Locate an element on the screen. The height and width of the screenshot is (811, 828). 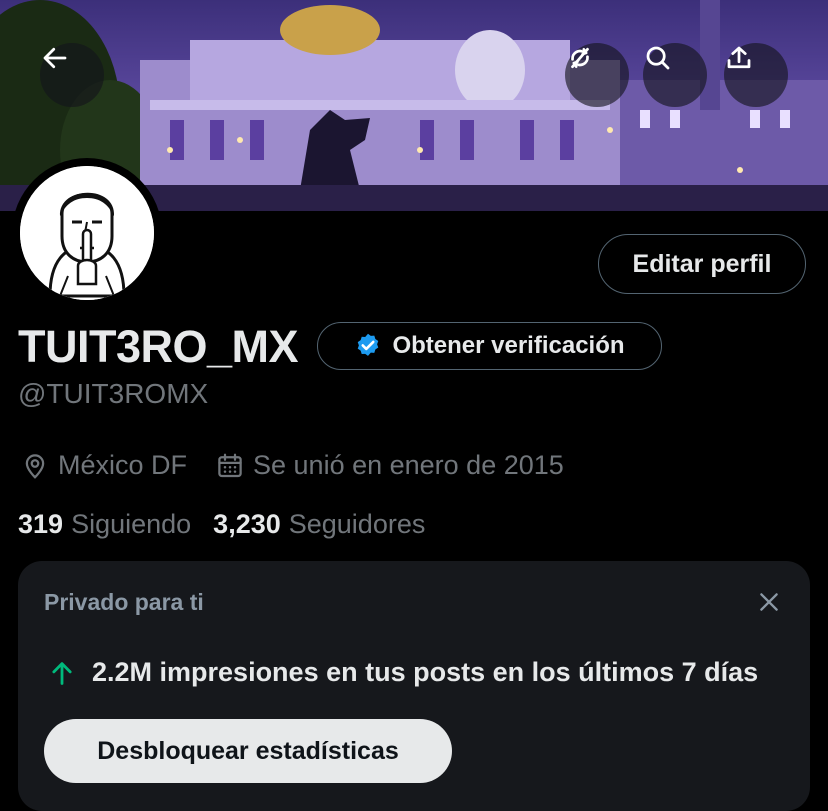
calendar-icon is located at coordinates (230, 465).